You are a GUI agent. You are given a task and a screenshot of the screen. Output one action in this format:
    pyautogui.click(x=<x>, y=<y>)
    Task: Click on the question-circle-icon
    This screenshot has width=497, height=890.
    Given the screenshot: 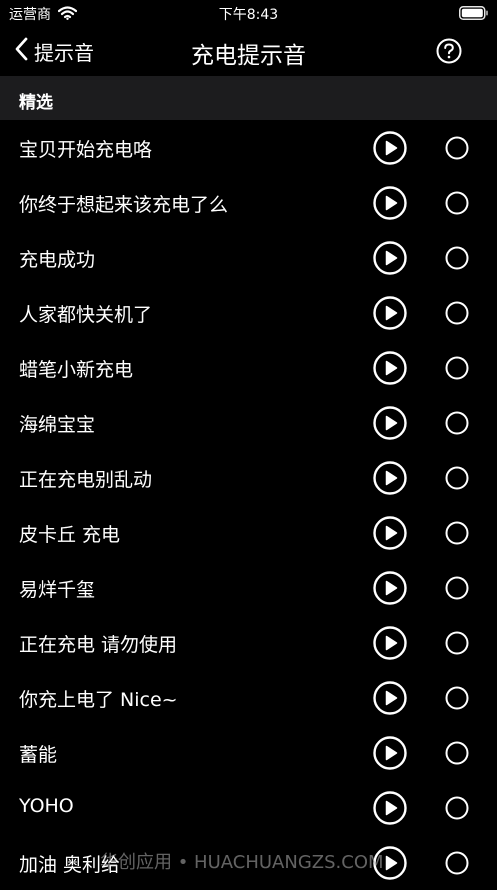 What is the action you would take?
    pyautogui.click(x=449, y=53)
    